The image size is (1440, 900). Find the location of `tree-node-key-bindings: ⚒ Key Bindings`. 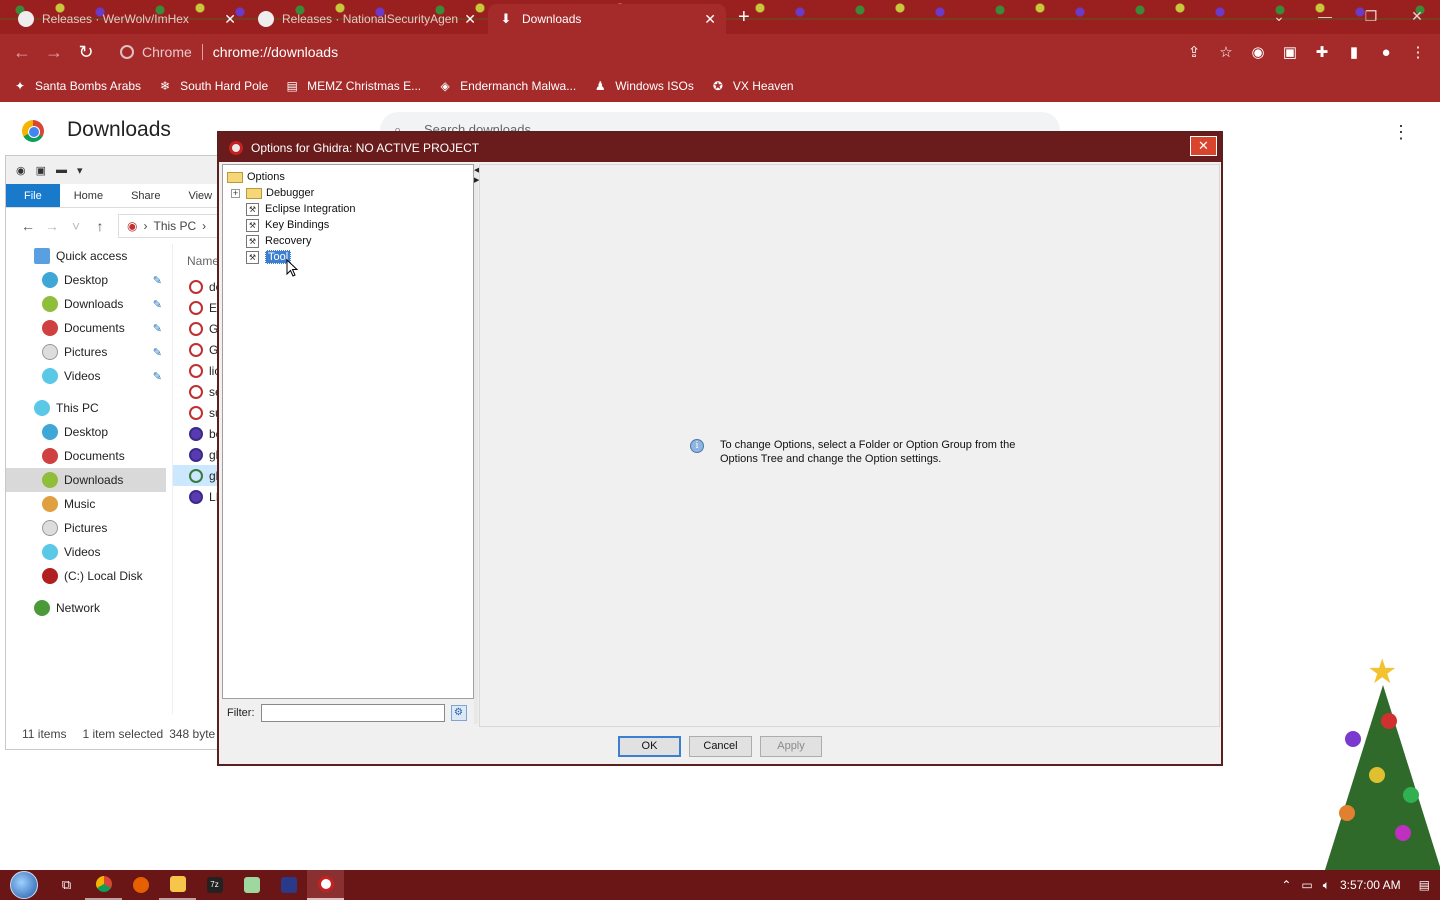

tree-node-key-bindings: ⚒ Key Bindings is located at coordinates (350, 225).